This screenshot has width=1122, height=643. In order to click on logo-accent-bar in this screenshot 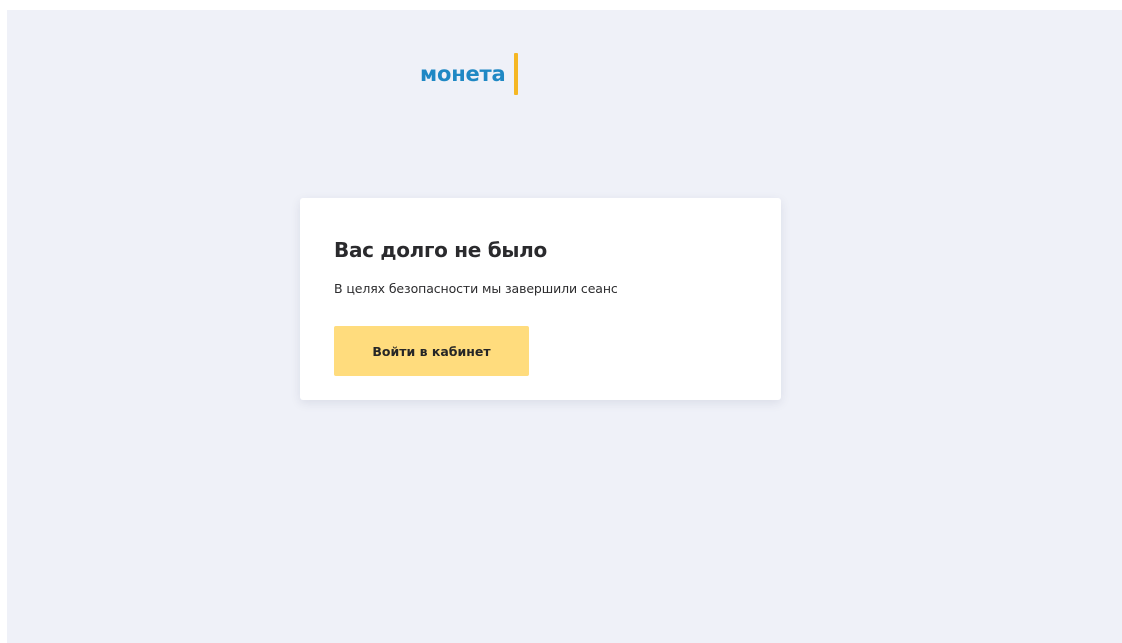, I will do `click(515, 74)`.